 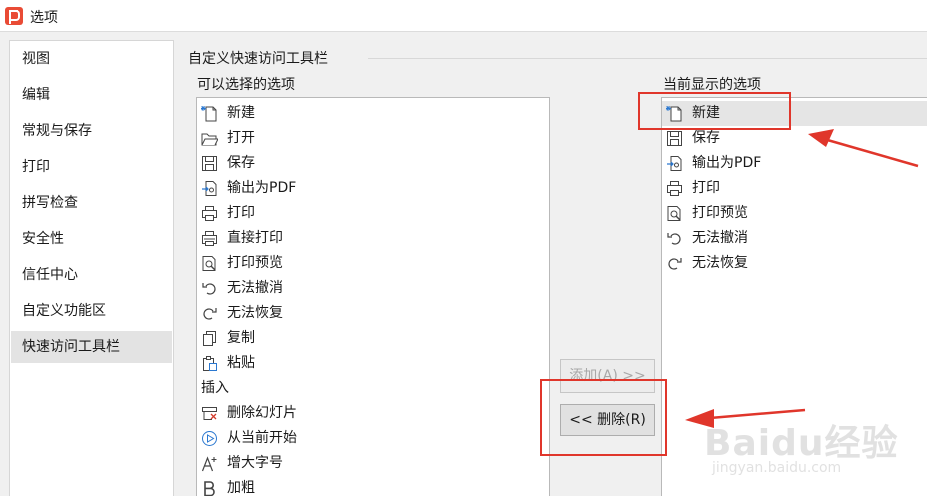 I want to click on list-item: 删除幻灯片, so click(x=362, y=413).